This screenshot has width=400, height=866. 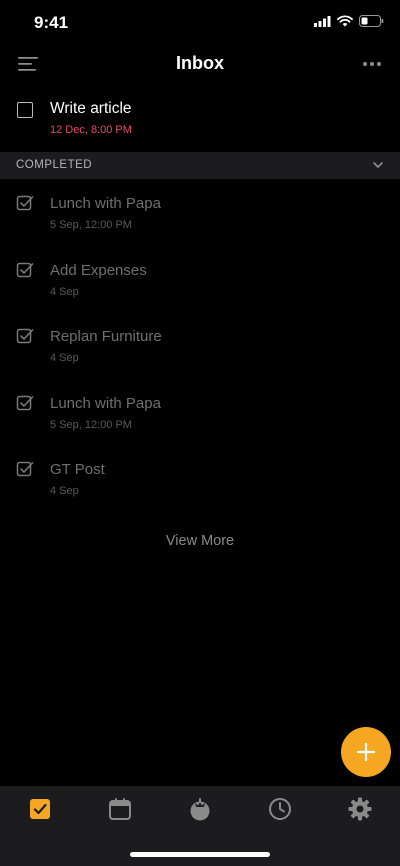 I want to click on checkbox-icon, so click(x=40, y=809).